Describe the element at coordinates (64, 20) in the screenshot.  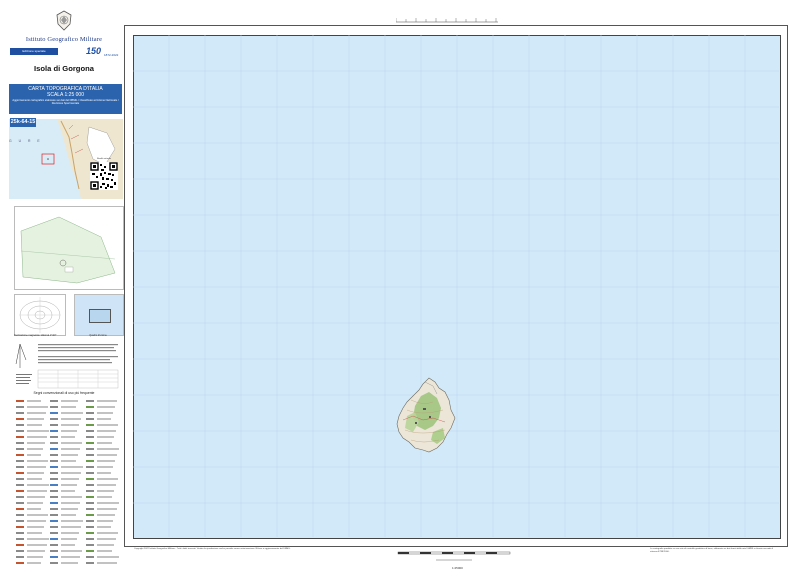
I see `emblem-icon` at that location.